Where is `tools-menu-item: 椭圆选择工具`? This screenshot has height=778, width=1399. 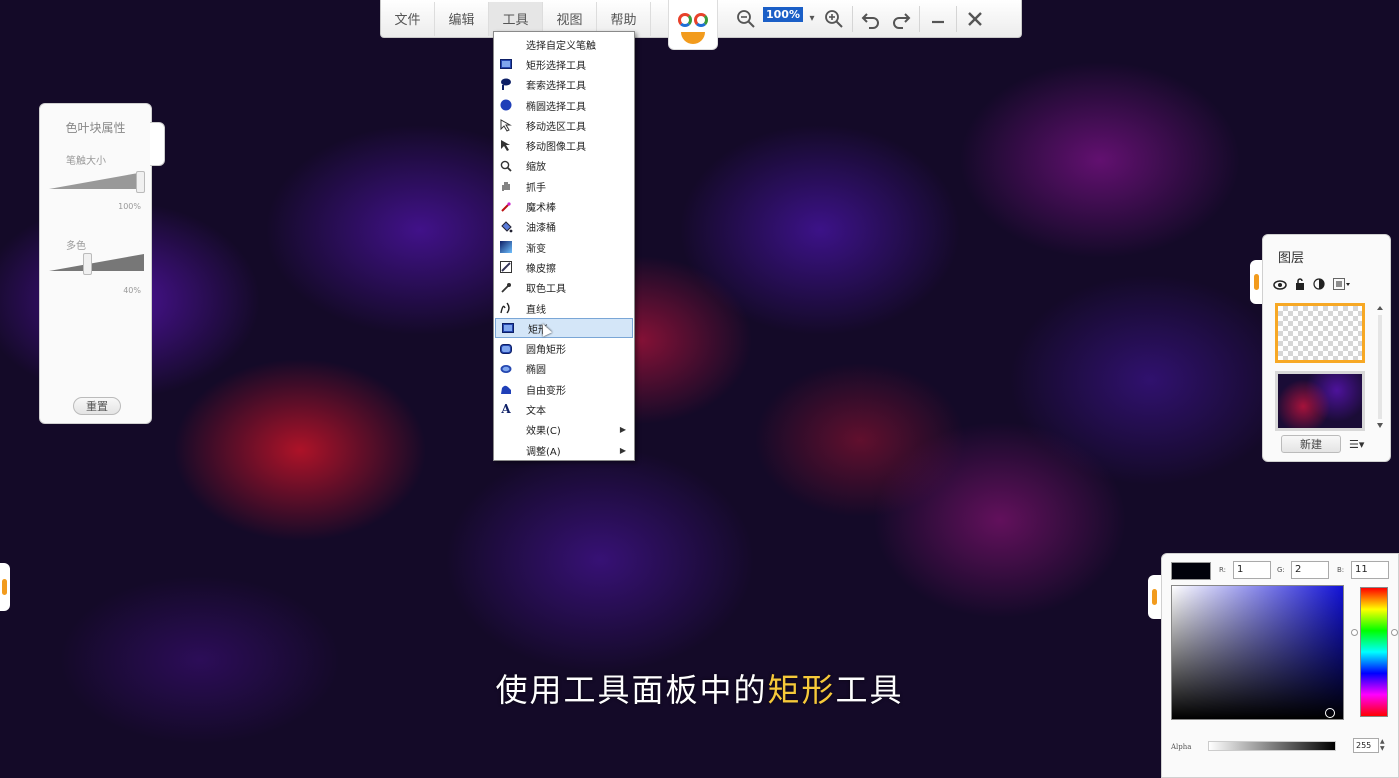
tools-menu-item: 椭圆选择工具 is located at coordinates (564, 105).